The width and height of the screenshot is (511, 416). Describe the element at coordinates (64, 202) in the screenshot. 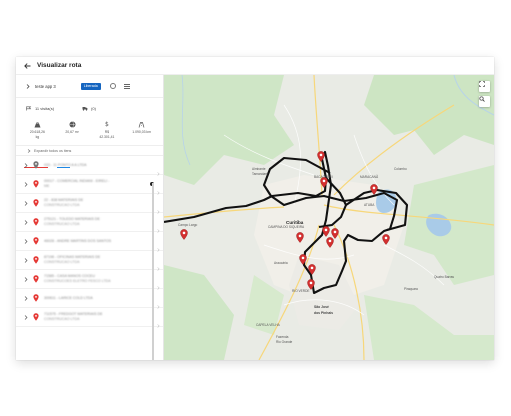

I see `stop-name: 22 - 838 MATERIAIS DE CONSTRUCAO LTDA` at that location.